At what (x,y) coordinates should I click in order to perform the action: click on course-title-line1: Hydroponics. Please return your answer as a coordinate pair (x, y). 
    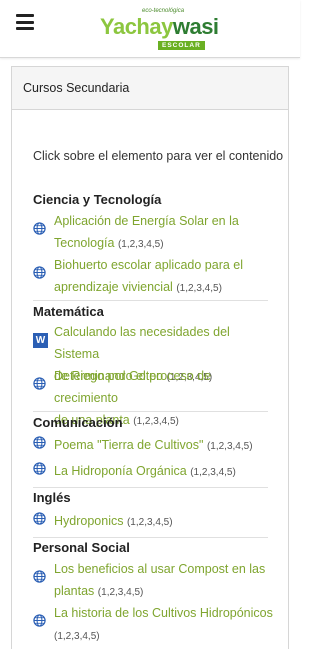
    Looking at the image, I should click on (88, 521).